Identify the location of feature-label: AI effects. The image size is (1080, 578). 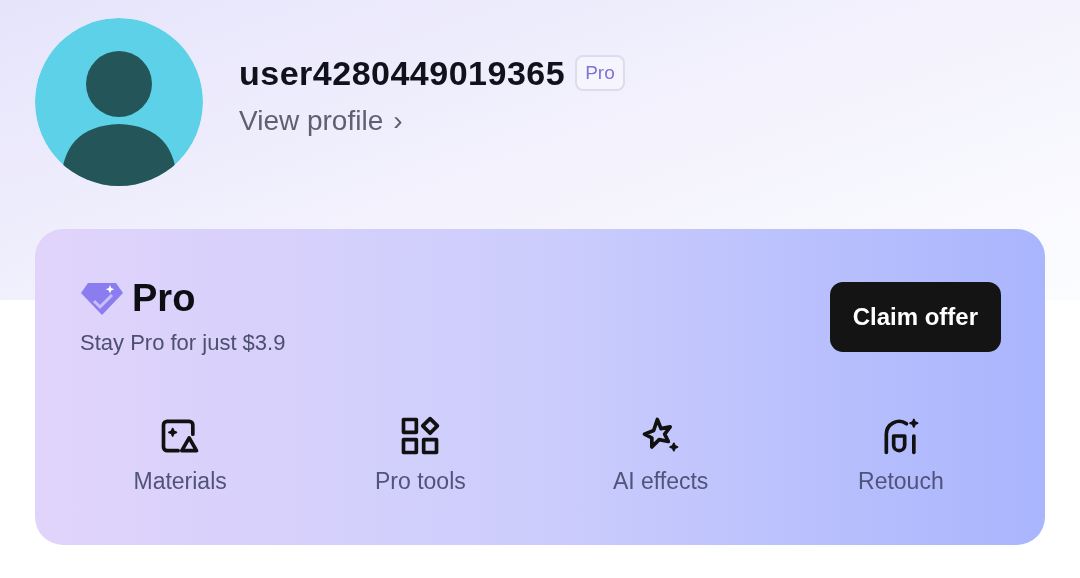
(660, 481).